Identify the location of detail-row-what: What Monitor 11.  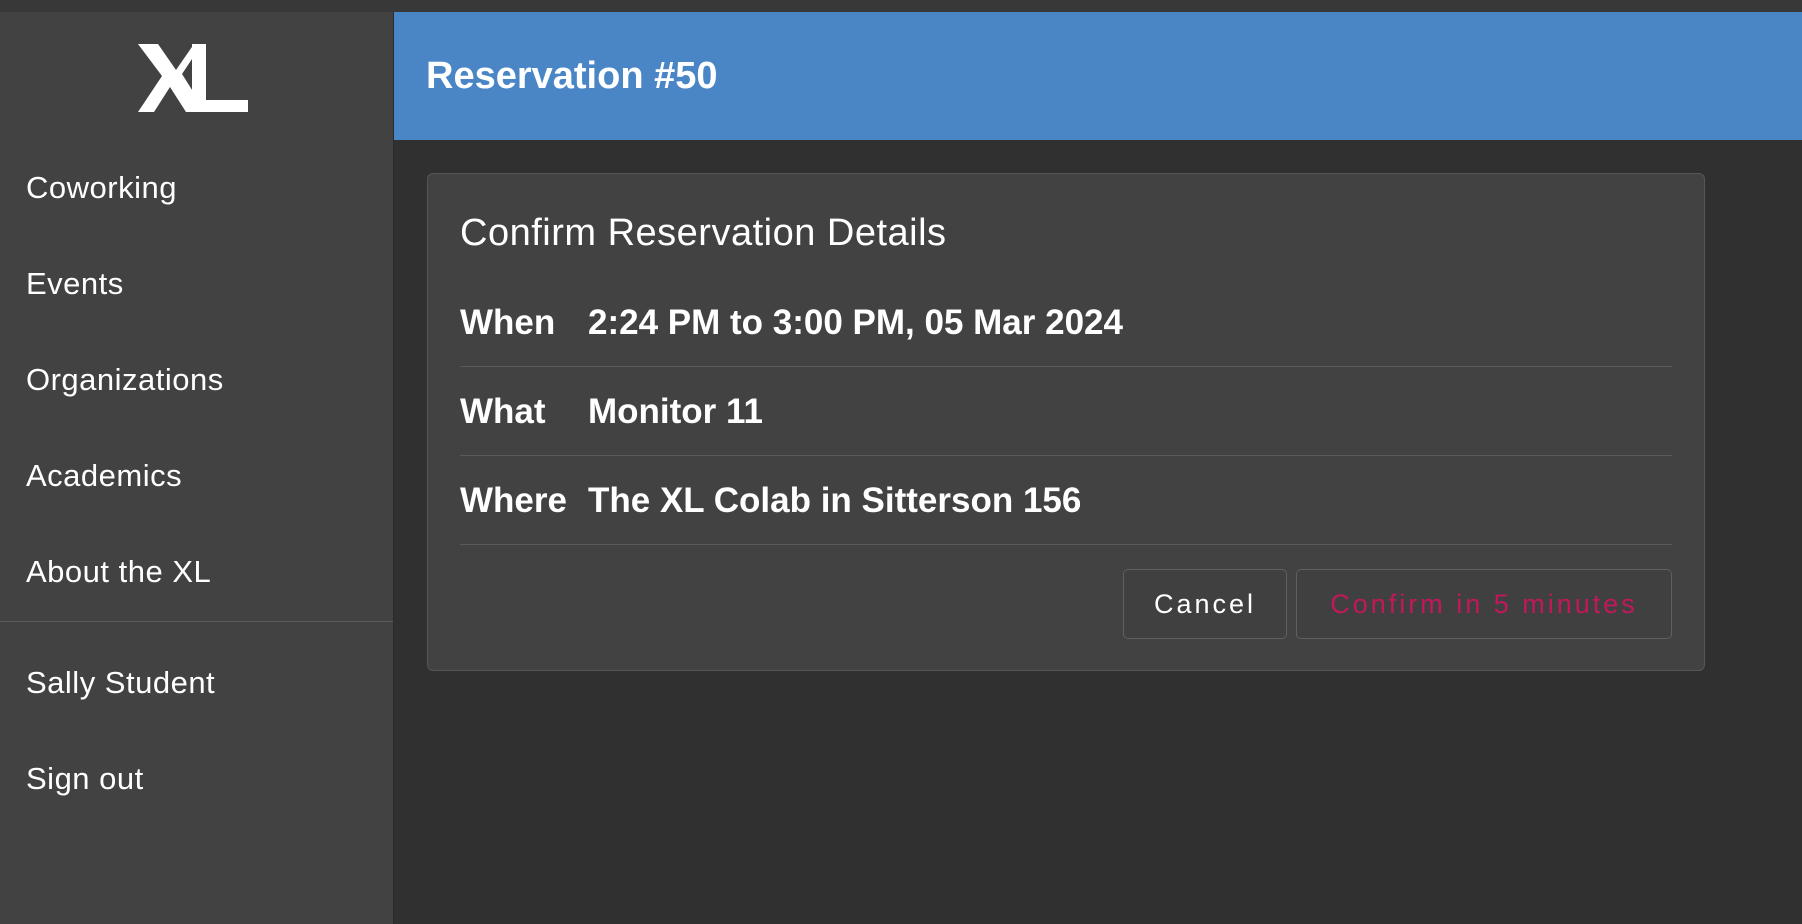
(1066, 412).